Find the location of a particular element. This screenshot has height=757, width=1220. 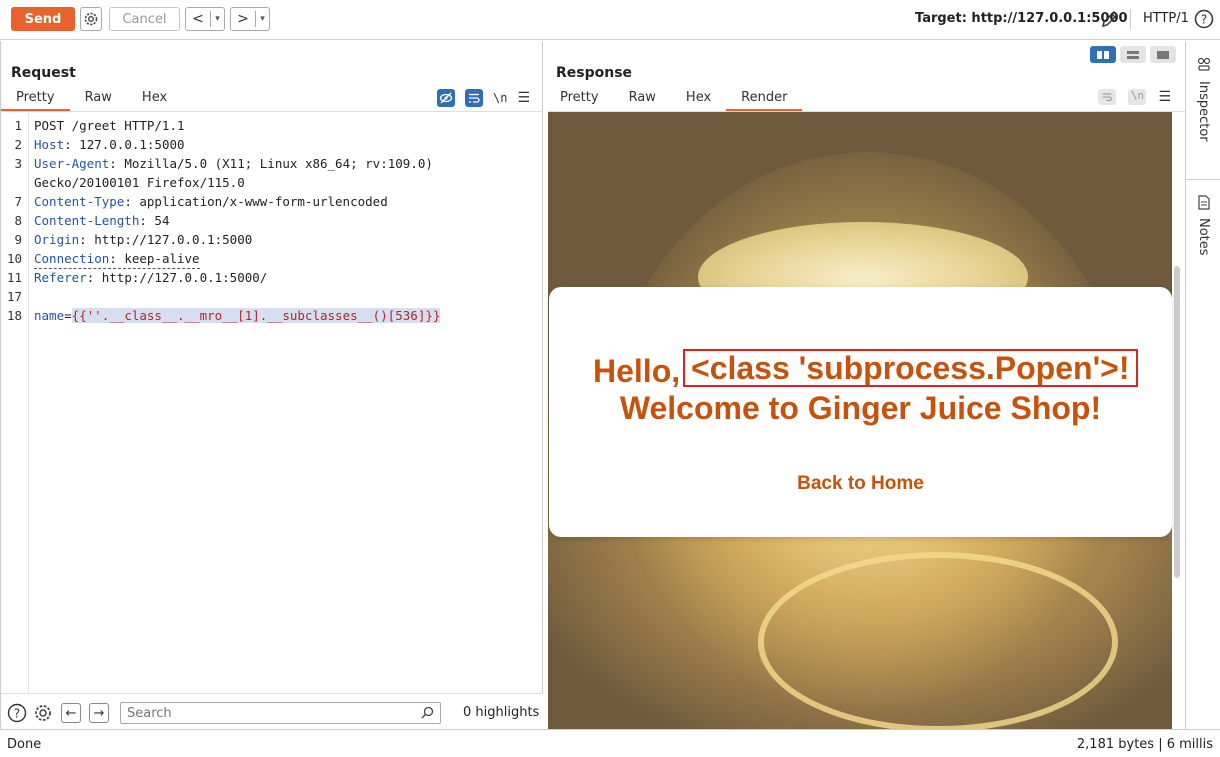

columns-icon is located at coordinates (1103, 54).